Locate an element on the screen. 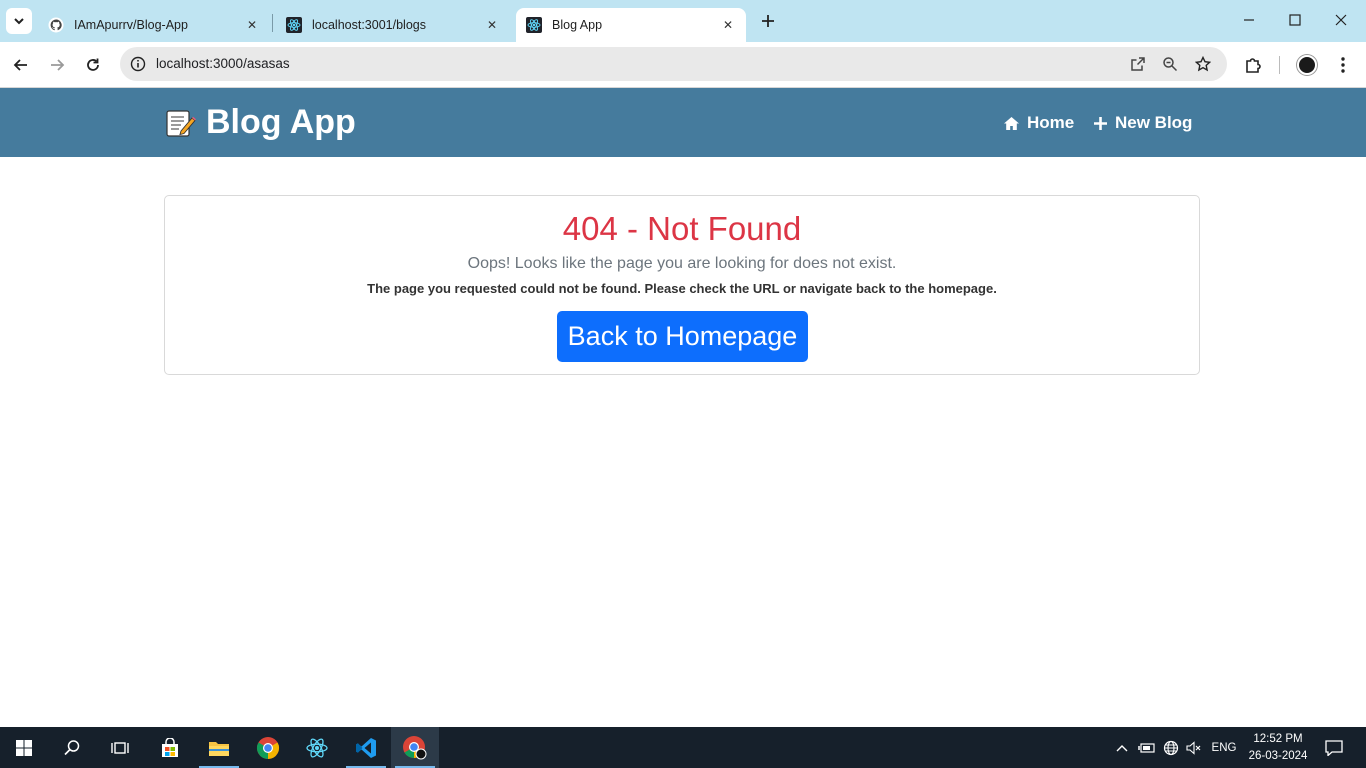 The image size is (1366, 768). app-navbar: Blog App Home New Blog is located at coordinates (683, 122).